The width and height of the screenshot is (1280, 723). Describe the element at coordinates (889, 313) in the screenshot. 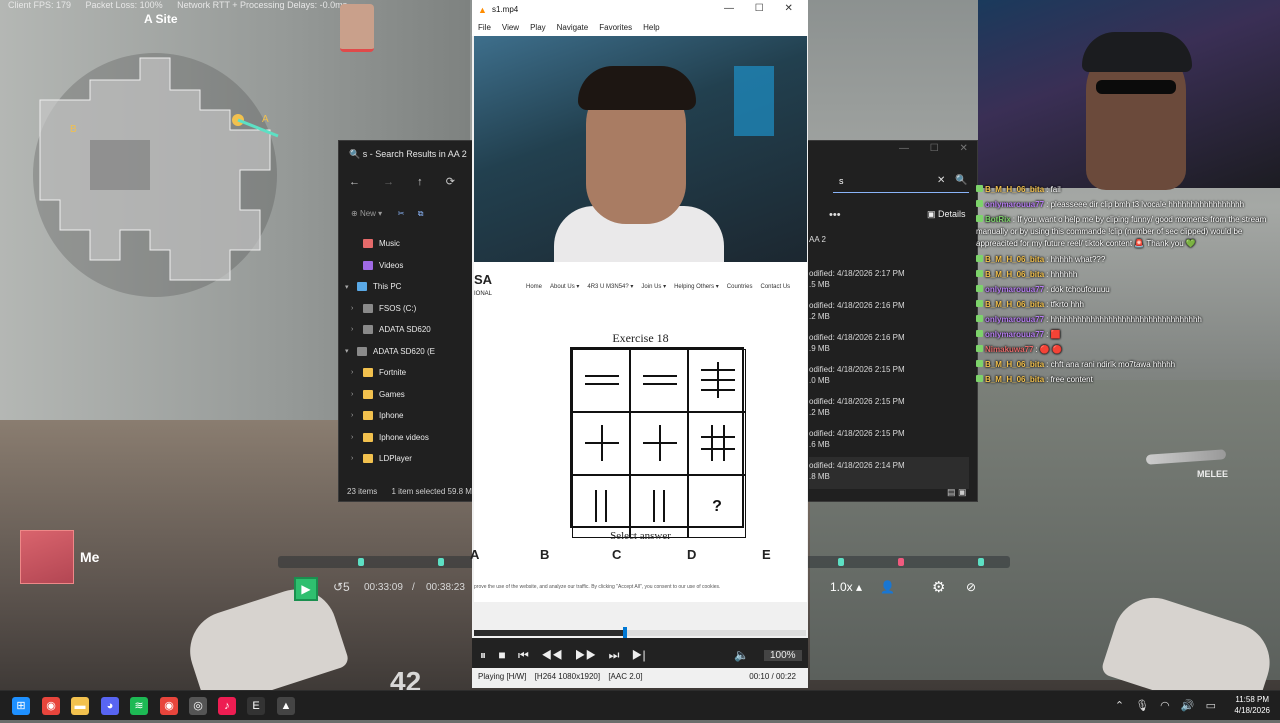

I see `file-row: odified: 4/18/2026 2:16 PM .2 MB` at that location.